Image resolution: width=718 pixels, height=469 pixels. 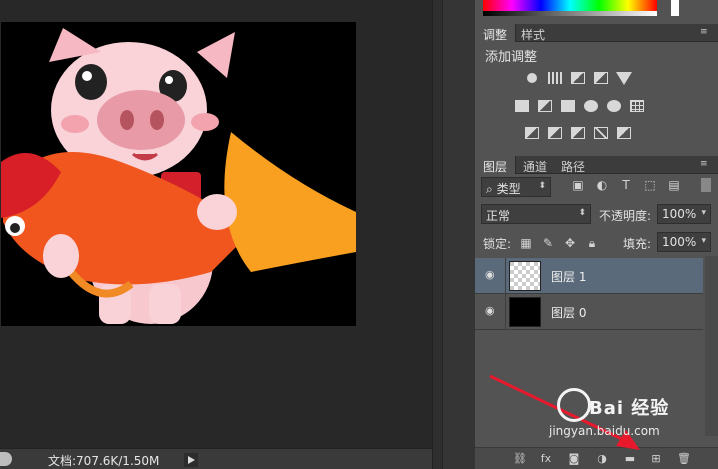 I want to click on lock-label: 锁定:, so click(x=497, y=244).